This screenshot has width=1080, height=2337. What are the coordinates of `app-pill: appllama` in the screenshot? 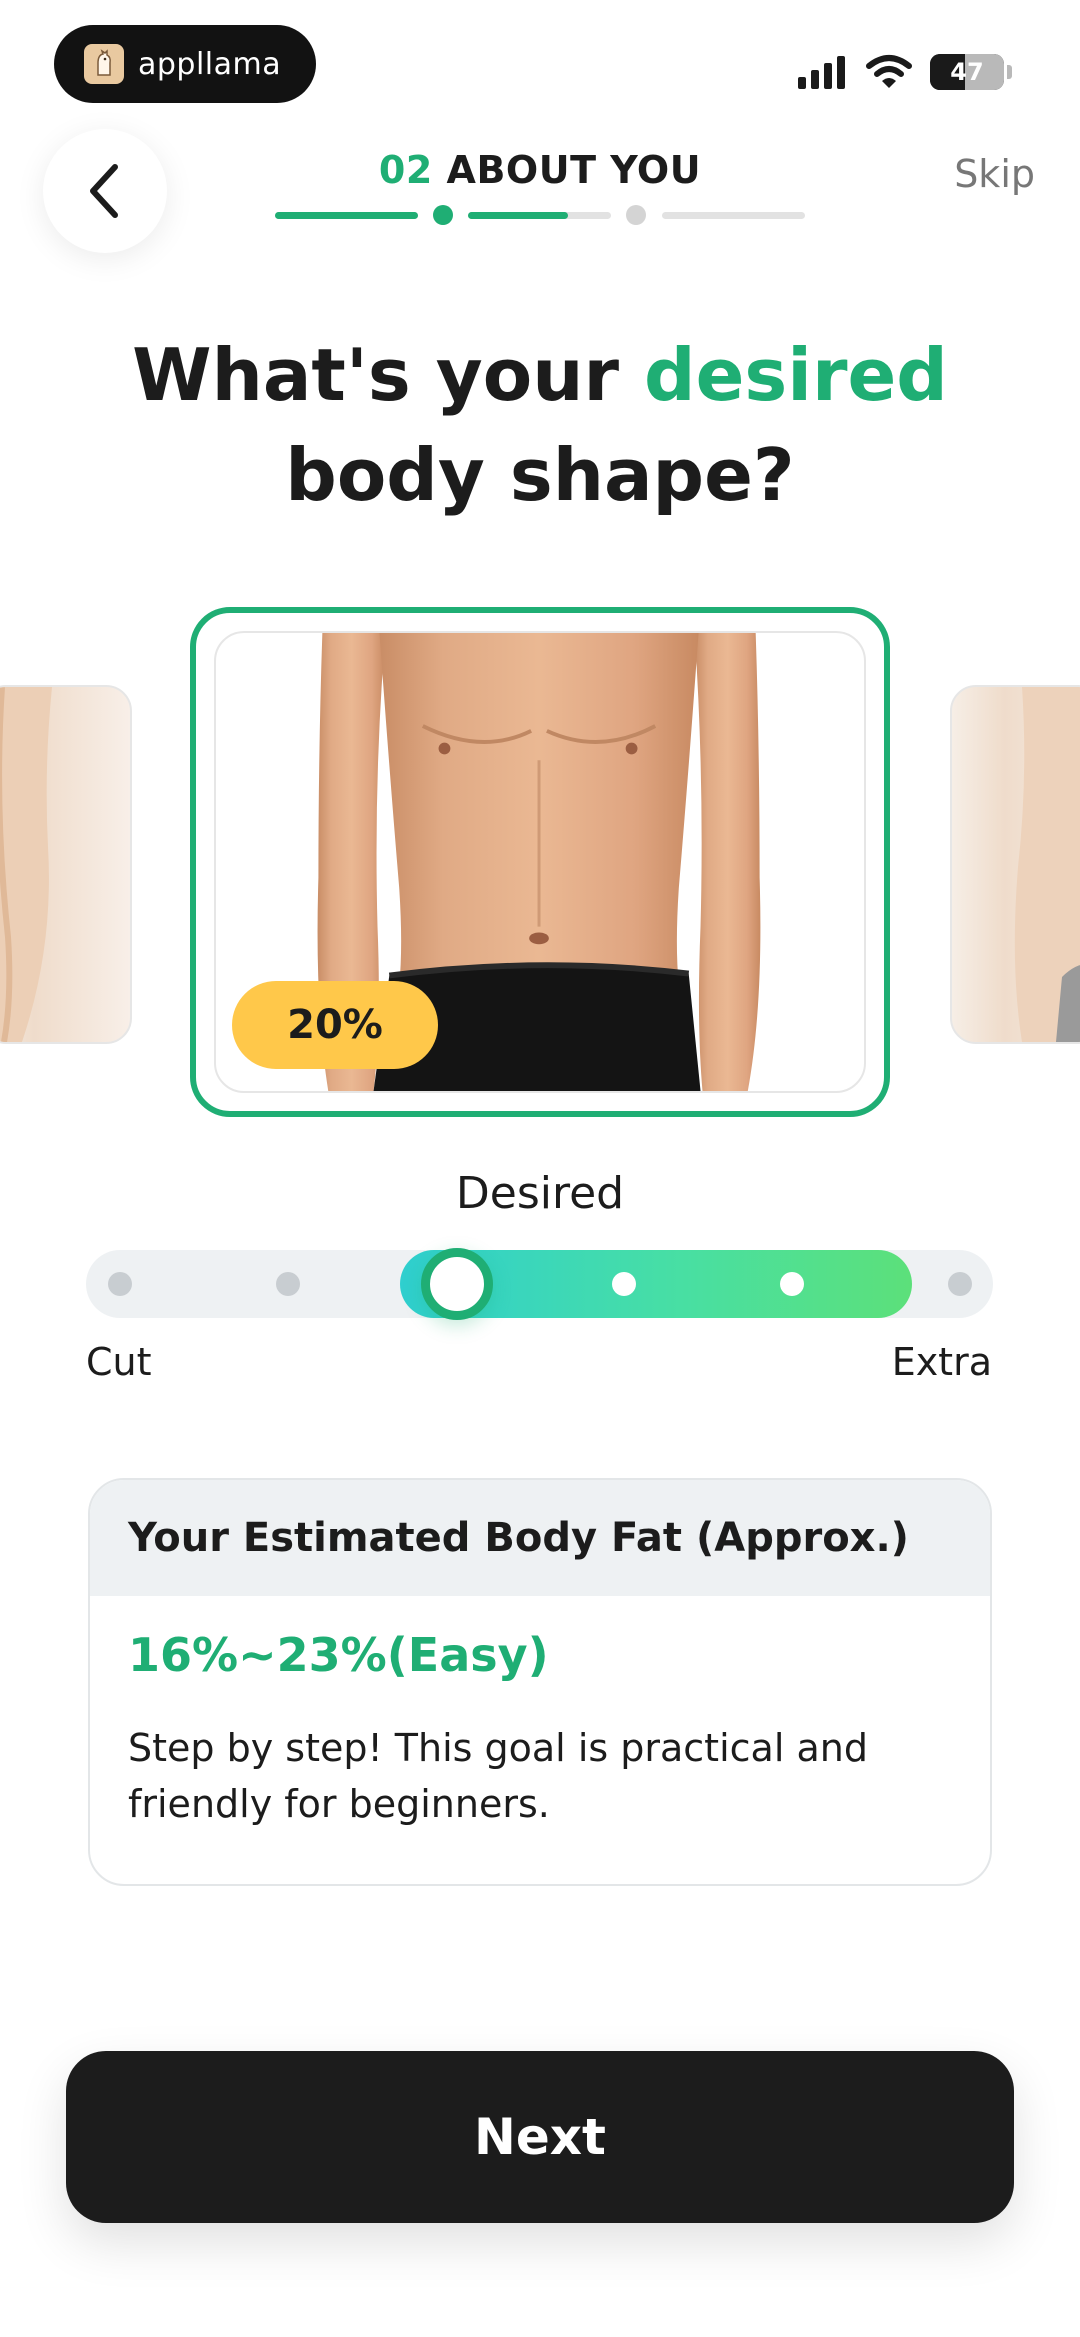 It's located at (185, 64).